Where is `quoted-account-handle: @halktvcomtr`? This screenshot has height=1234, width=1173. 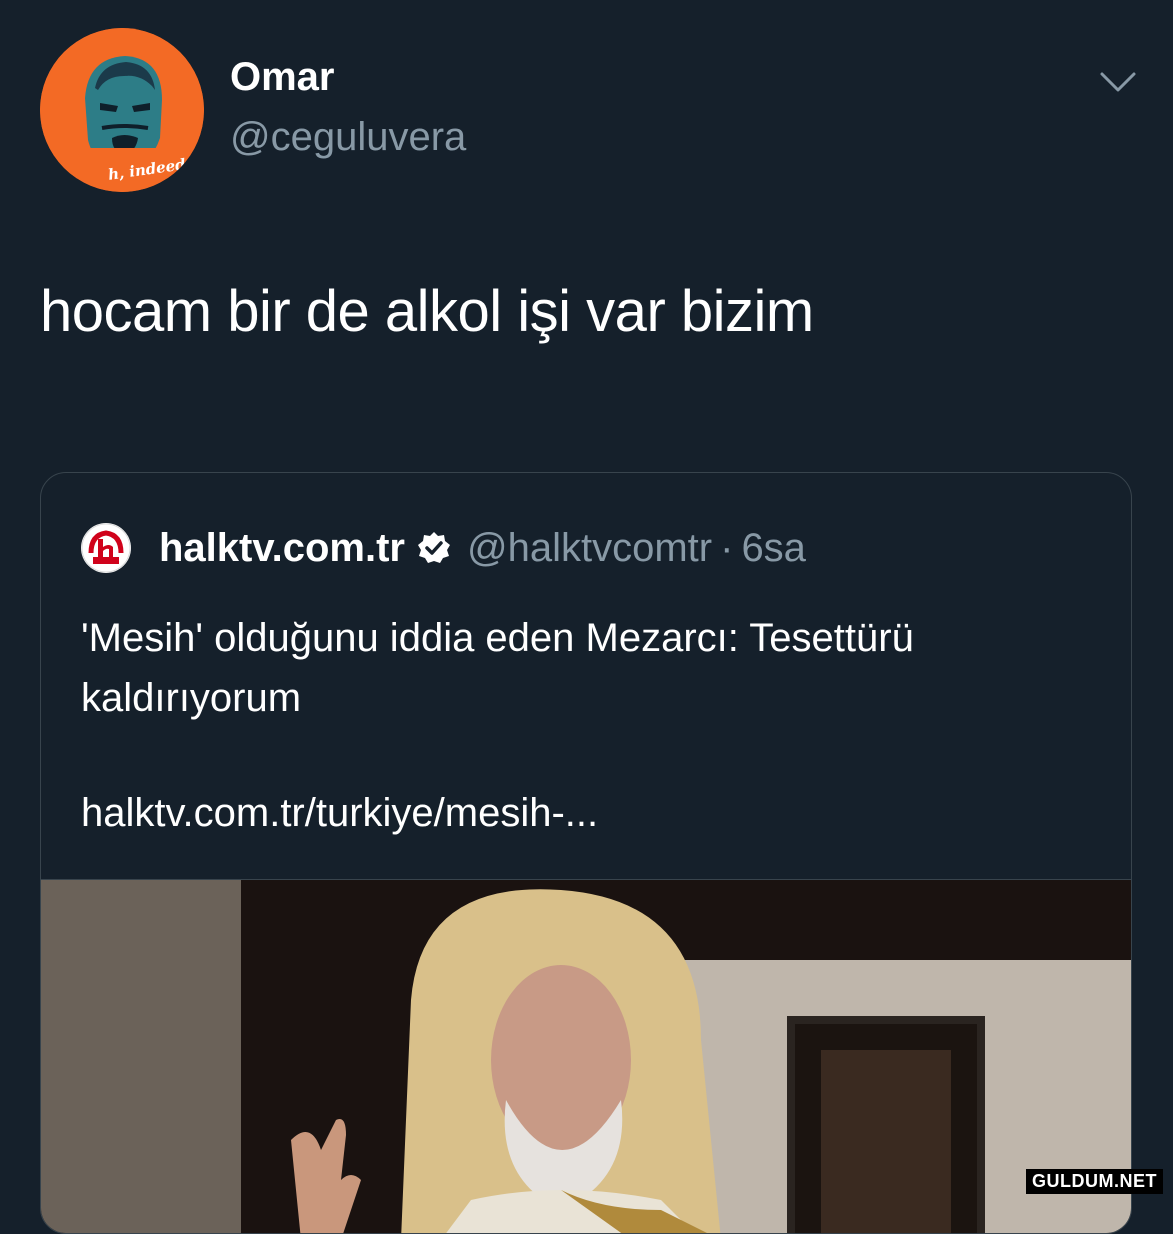 quoted-account-handle: @halktvcomtr is located at coordinates (589, 548).